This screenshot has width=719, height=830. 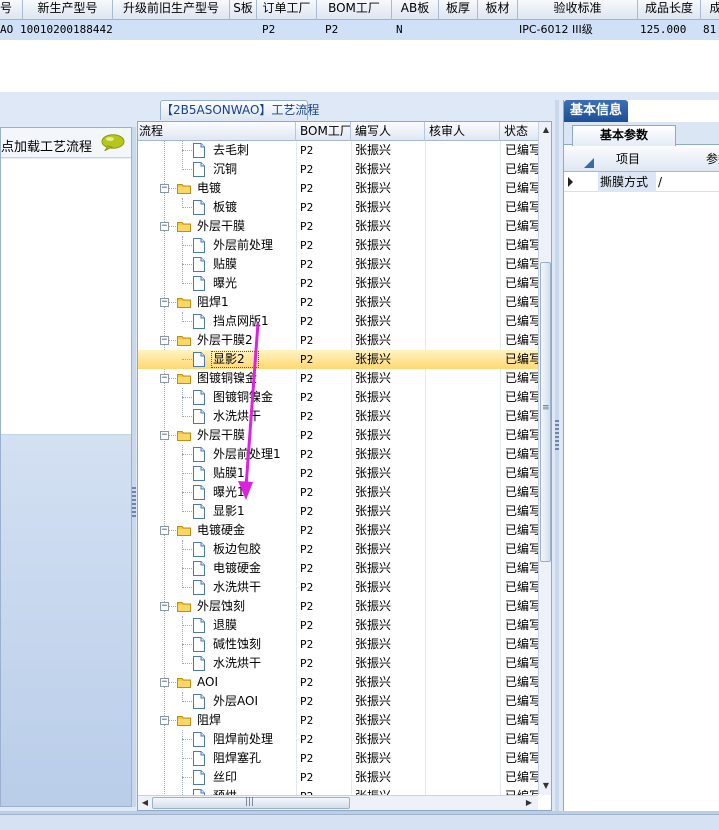 I want to click on col-header-bom-factory: BOM工厂, so click(x=354, y=10).